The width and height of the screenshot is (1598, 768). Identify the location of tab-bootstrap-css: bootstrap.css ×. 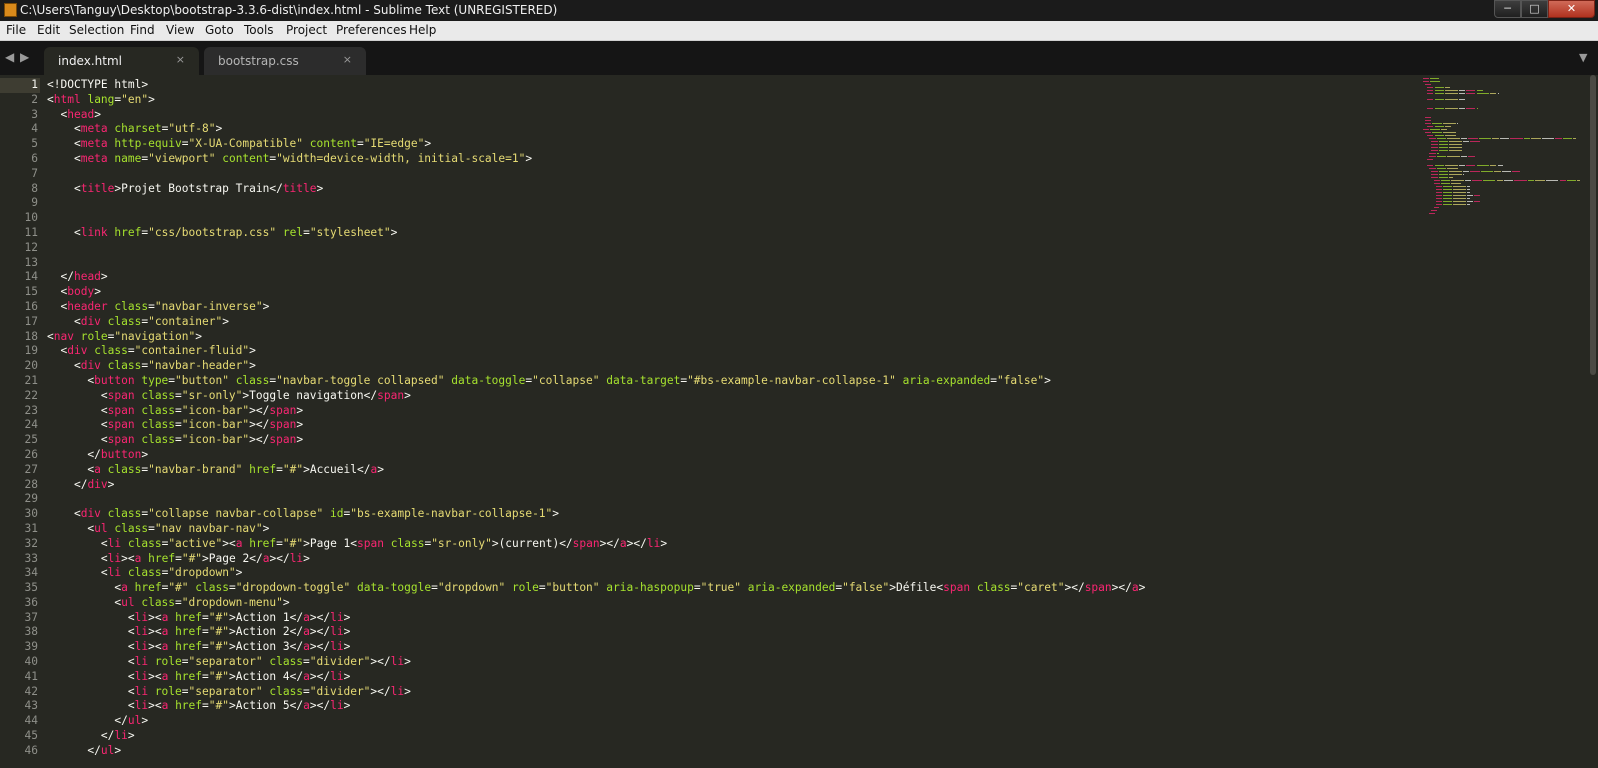
(285, 61).